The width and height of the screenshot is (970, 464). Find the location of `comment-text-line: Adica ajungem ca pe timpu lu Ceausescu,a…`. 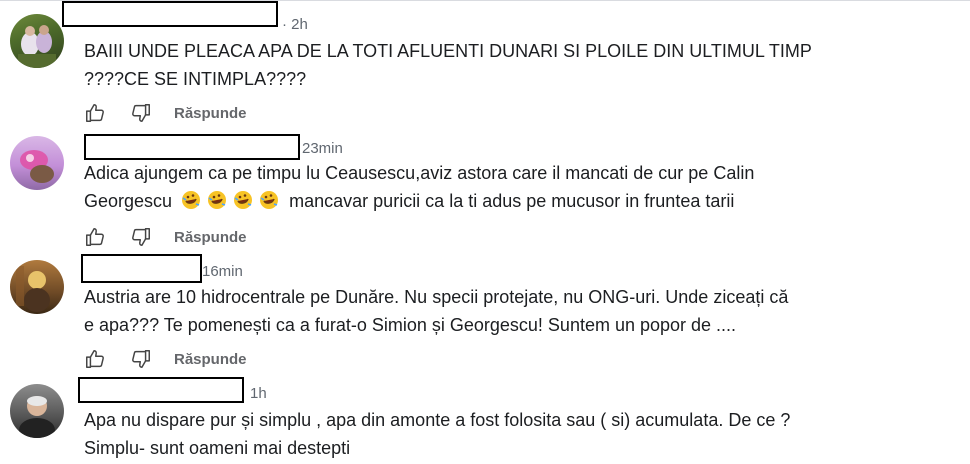

comment-text-line: Adica ajungem ca pe timpu lu Ceausescu,a… is located at coordinates (419, 173).